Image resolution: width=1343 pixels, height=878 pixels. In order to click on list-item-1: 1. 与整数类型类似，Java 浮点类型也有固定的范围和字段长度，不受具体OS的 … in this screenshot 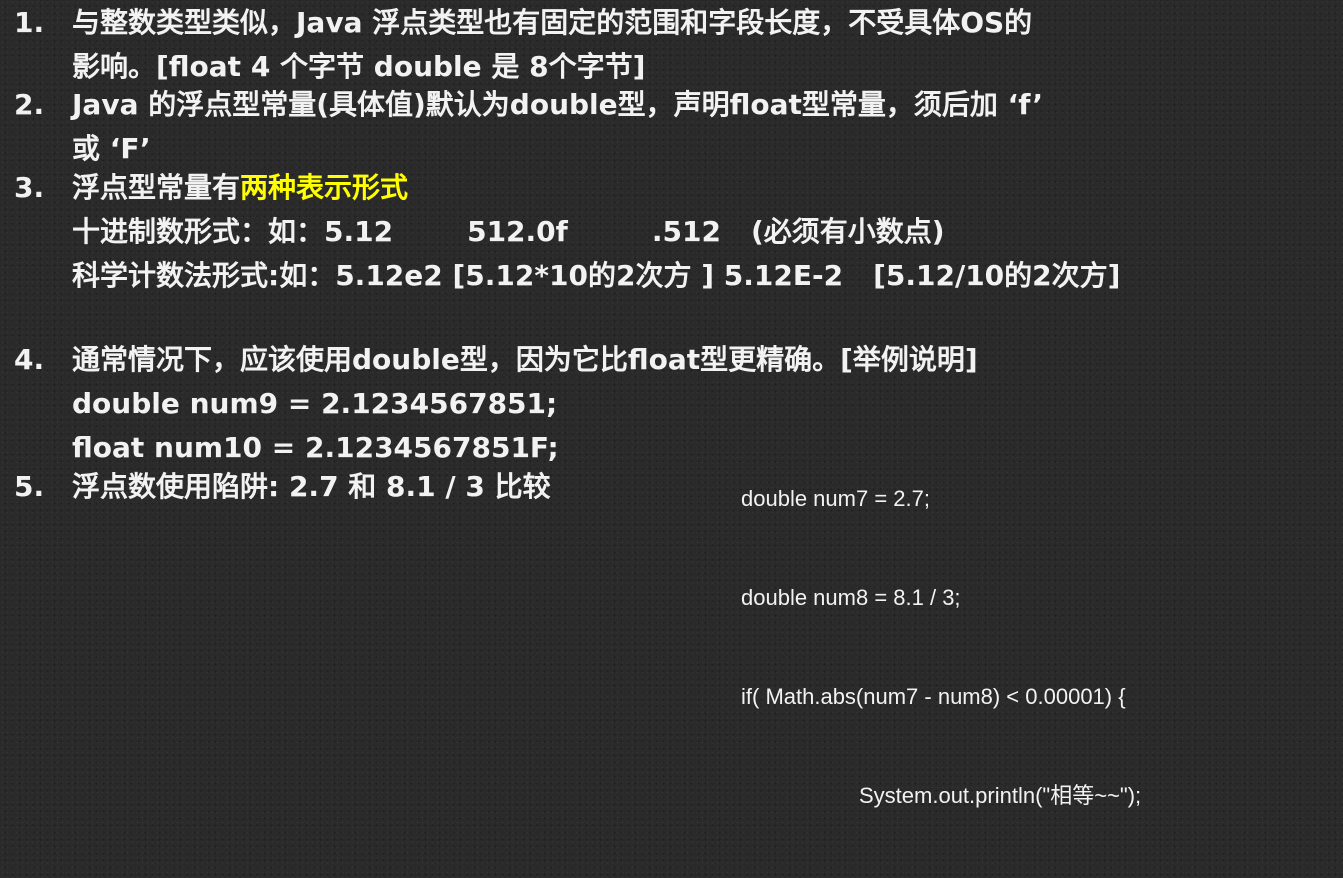, I will do `click(523, 45)`.